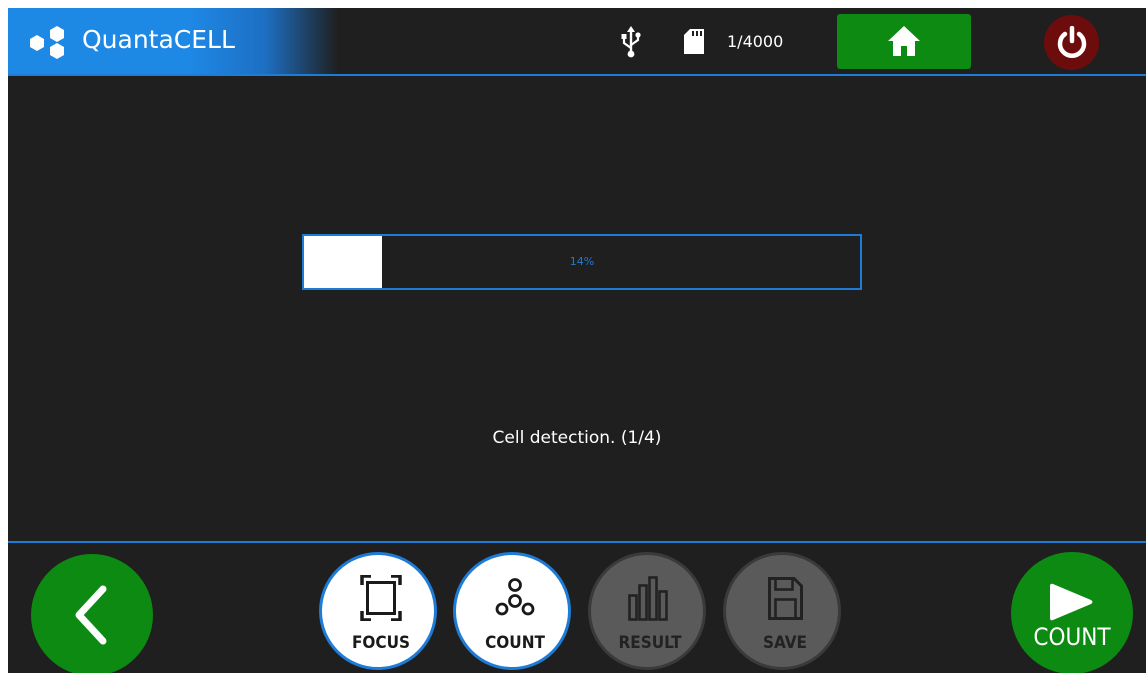  I want to click on cells-icon, so click(515, 597).